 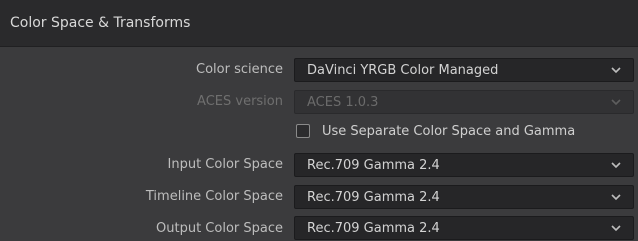 What do you see at coordinates (403, 70) in the screenshot?
I see `color-science-value: DaVinci YRGB Color Managed` at bounding box center [403, 70].